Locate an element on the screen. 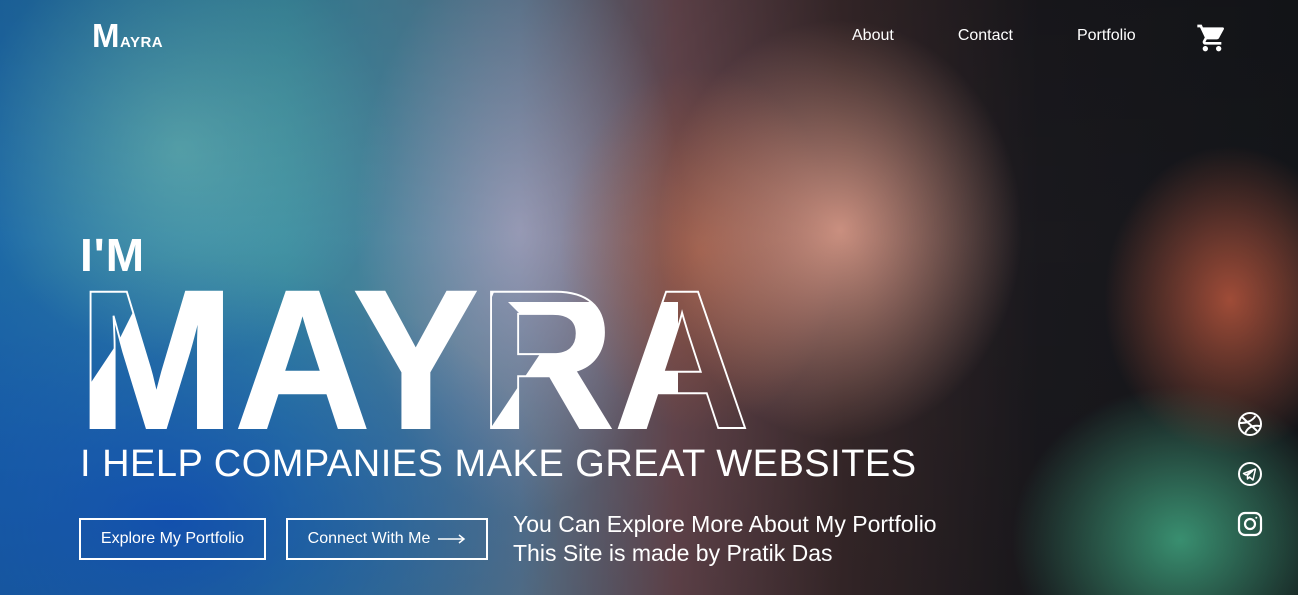  nav-portfolio: Portfolio is located at coordinates (1106, 36).